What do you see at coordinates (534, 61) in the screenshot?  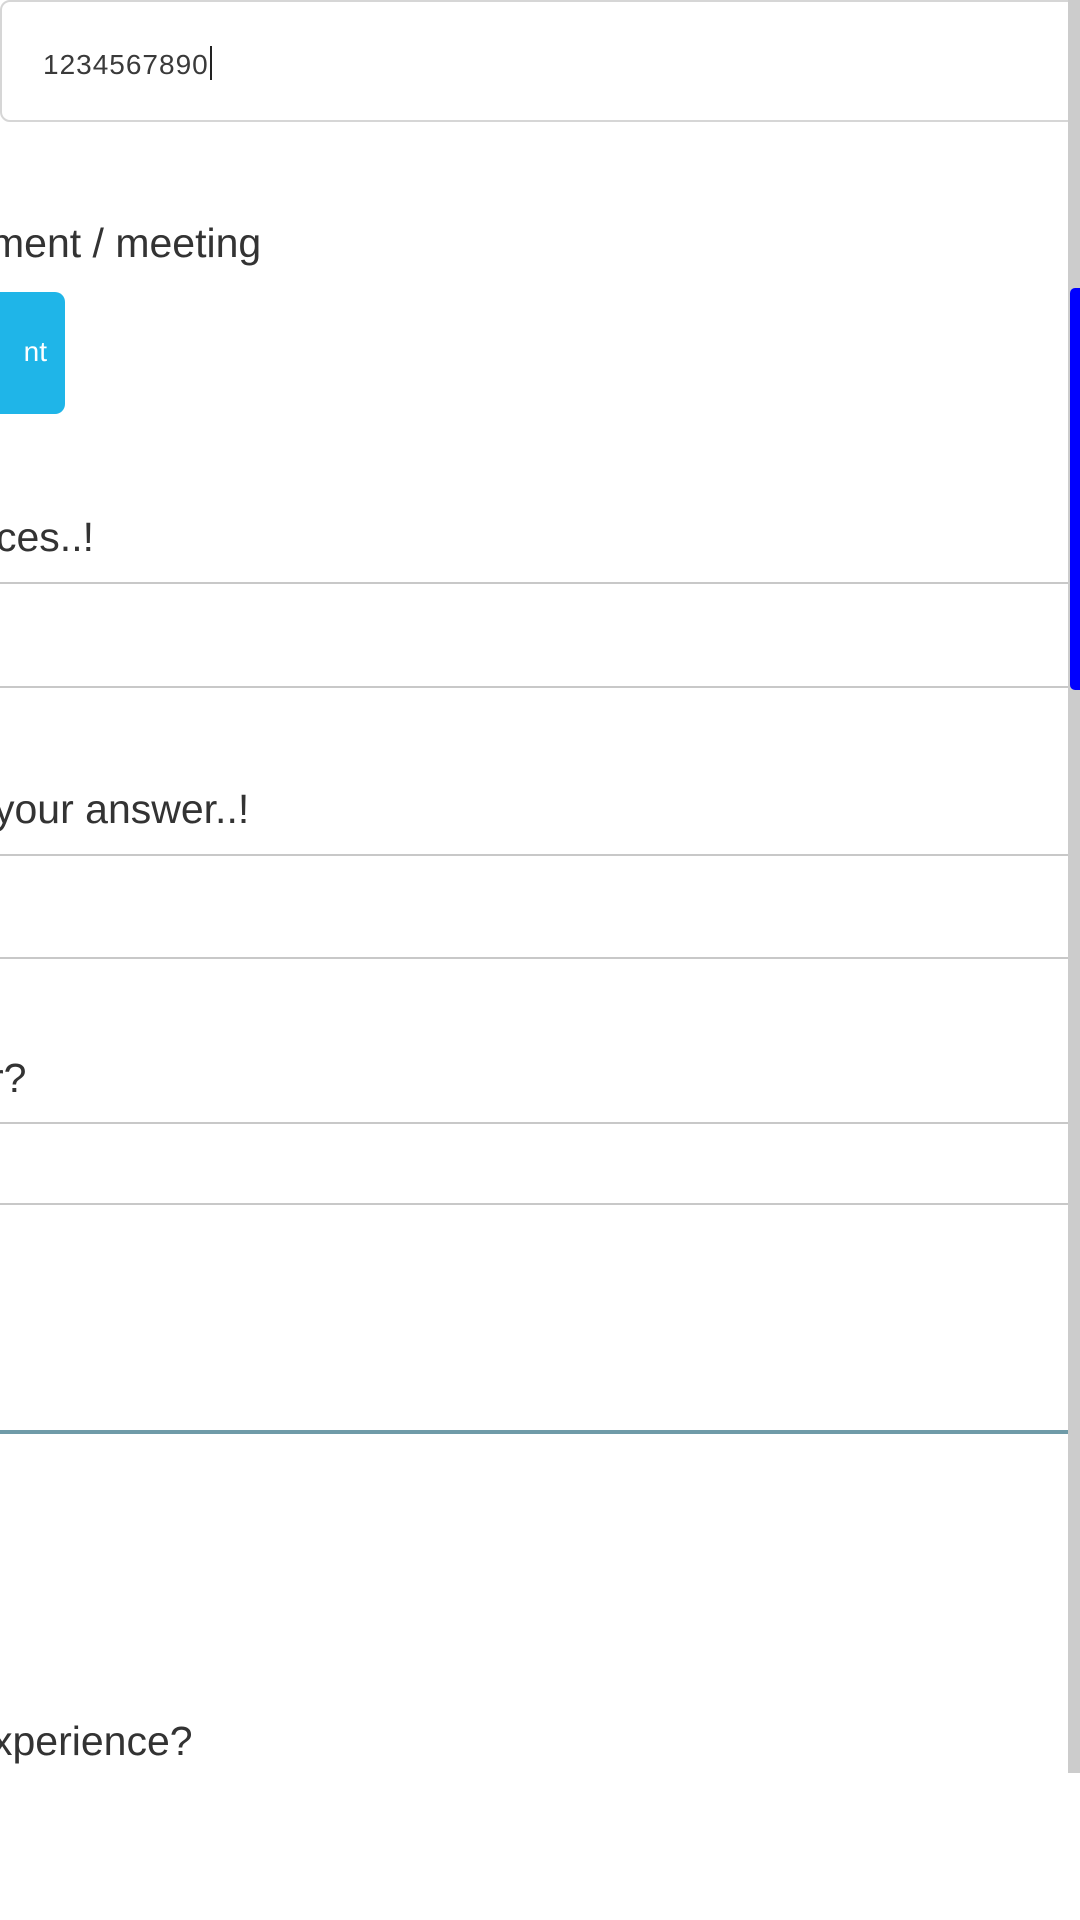 I see `phone-input: 1234567890` at bounding box center [534, 61].